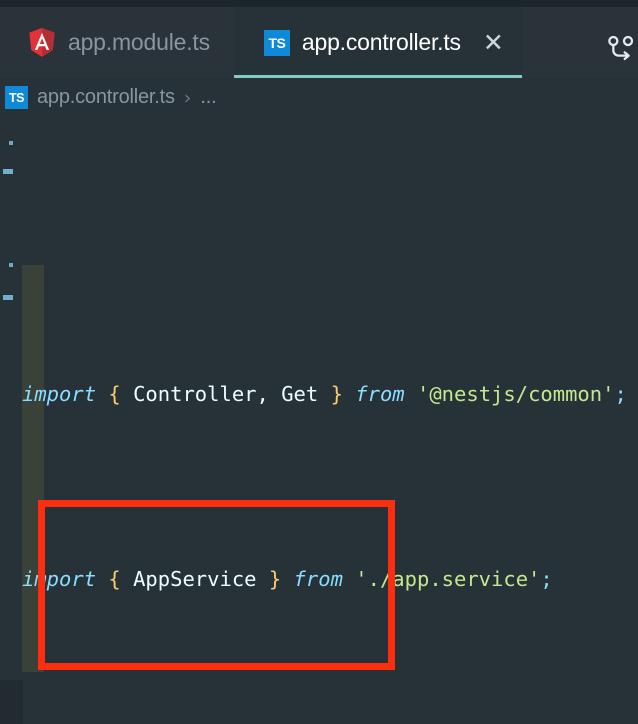  What do you see at coordinates (42, 42) in the screenshot?
I see `angular-icon` at bounding box center [42, 42].